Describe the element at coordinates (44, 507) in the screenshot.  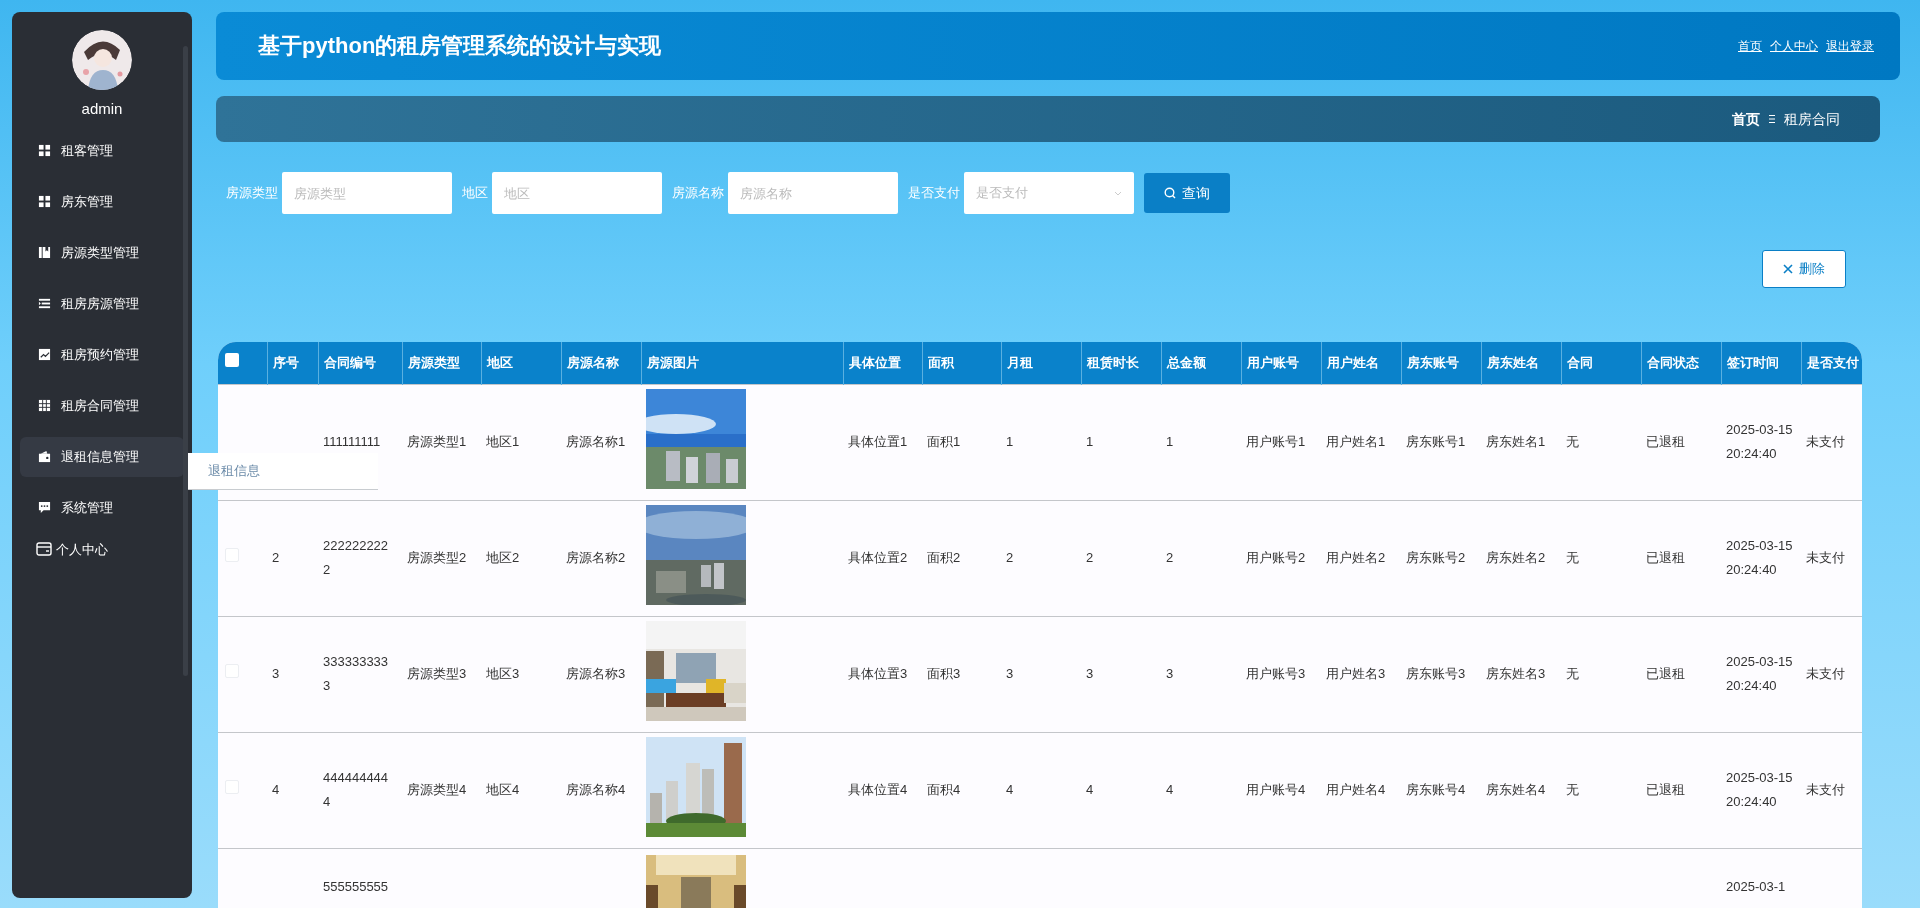
I see `chat-icon` at that location.